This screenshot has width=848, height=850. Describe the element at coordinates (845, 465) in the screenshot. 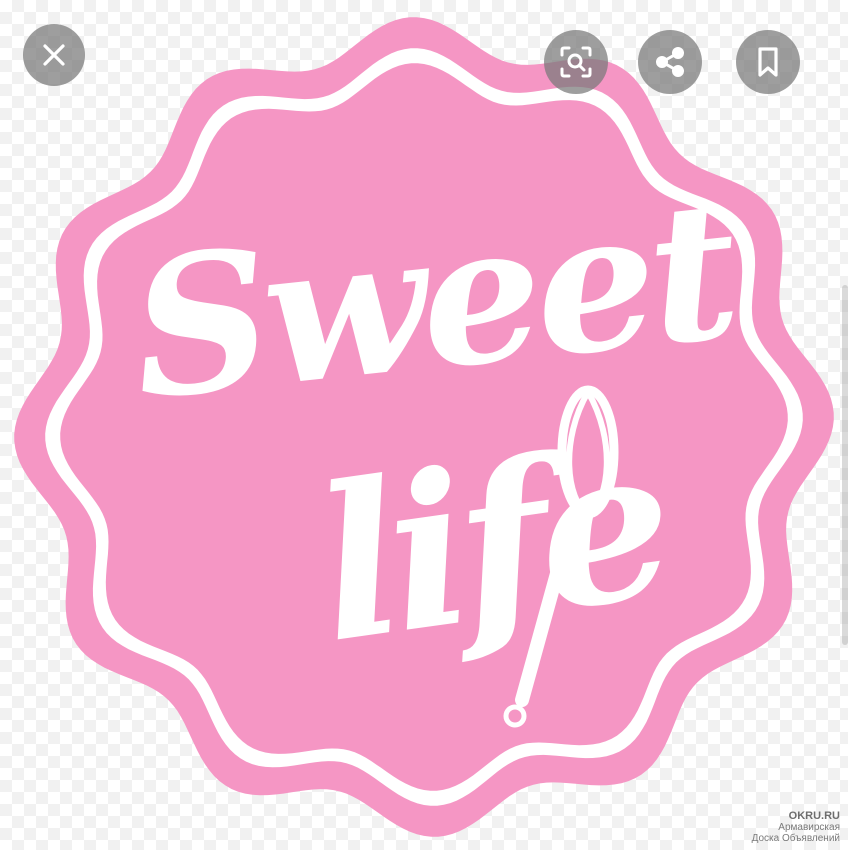

I see `scrollbar` at that location.